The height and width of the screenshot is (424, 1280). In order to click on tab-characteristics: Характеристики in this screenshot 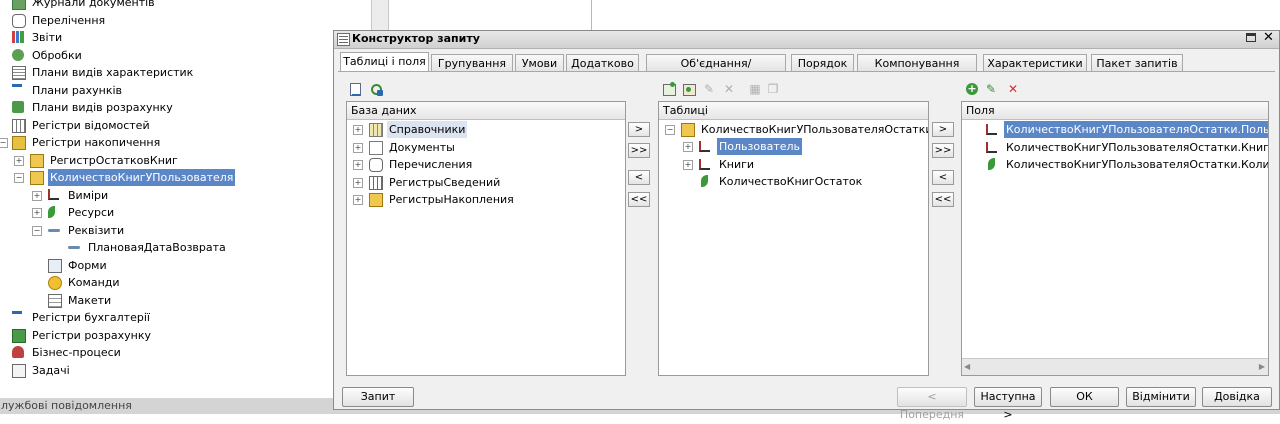, I will do `click(1035, 62)`.